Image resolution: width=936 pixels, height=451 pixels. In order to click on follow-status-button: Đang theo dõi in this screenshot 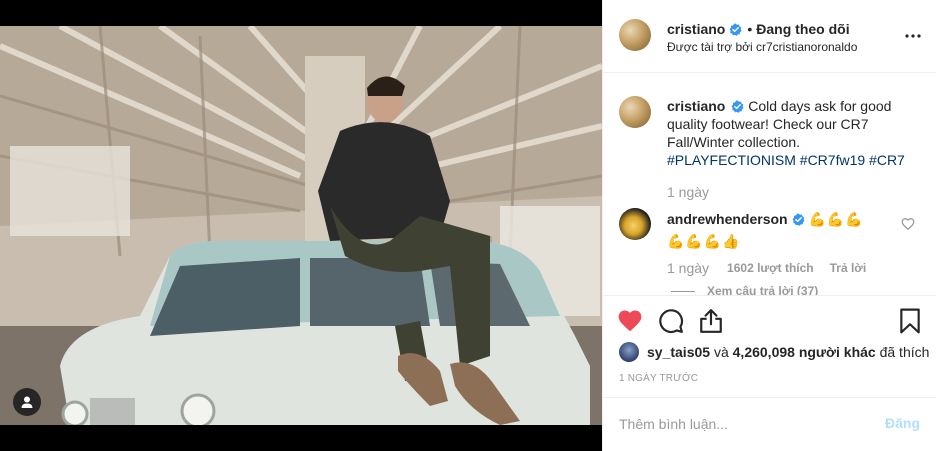, I will do `click(802, 29)`.